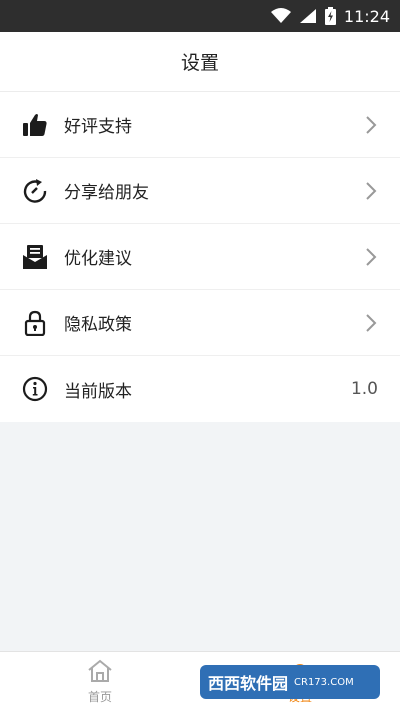  What do you see at coordinates (98, 391) in the screenshot?
I see `settings-item-label: 当前版本` at bounding box center [98, 391].